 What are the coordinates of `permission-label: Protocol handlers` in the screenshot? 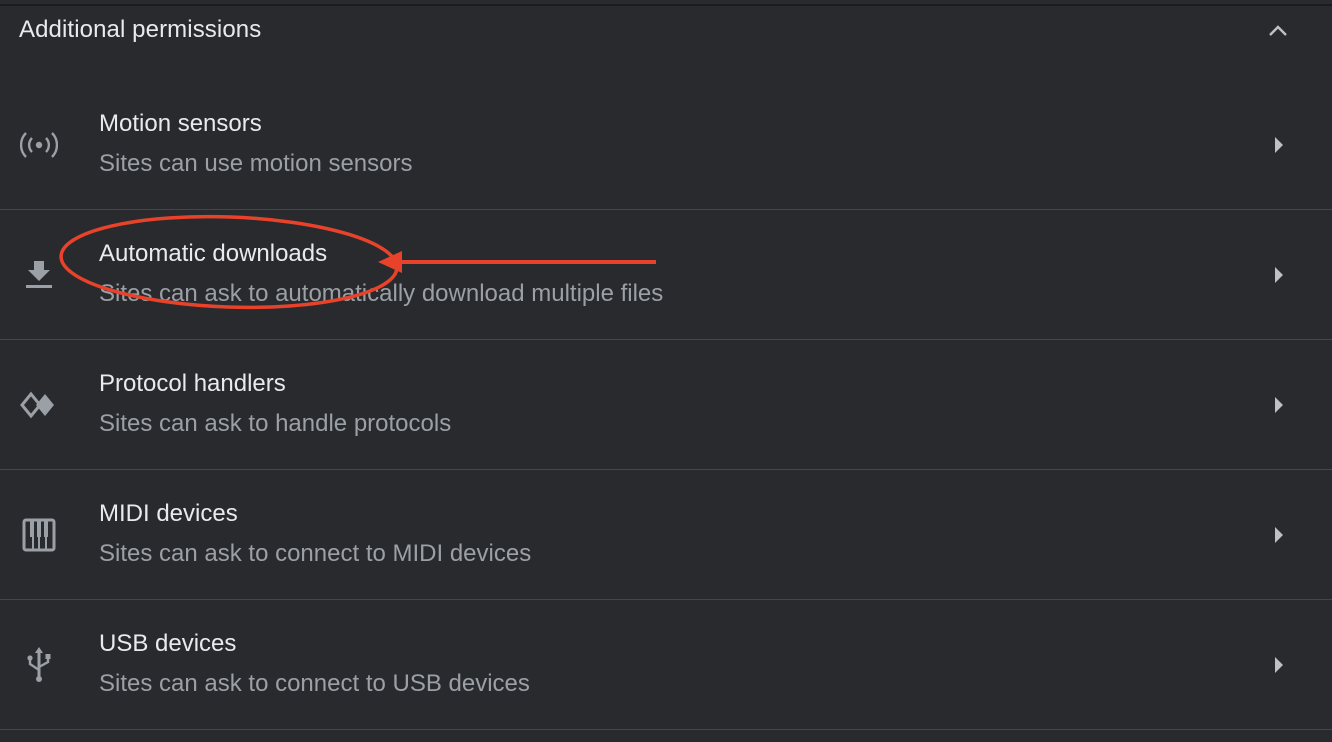 It's located at (192, 383).